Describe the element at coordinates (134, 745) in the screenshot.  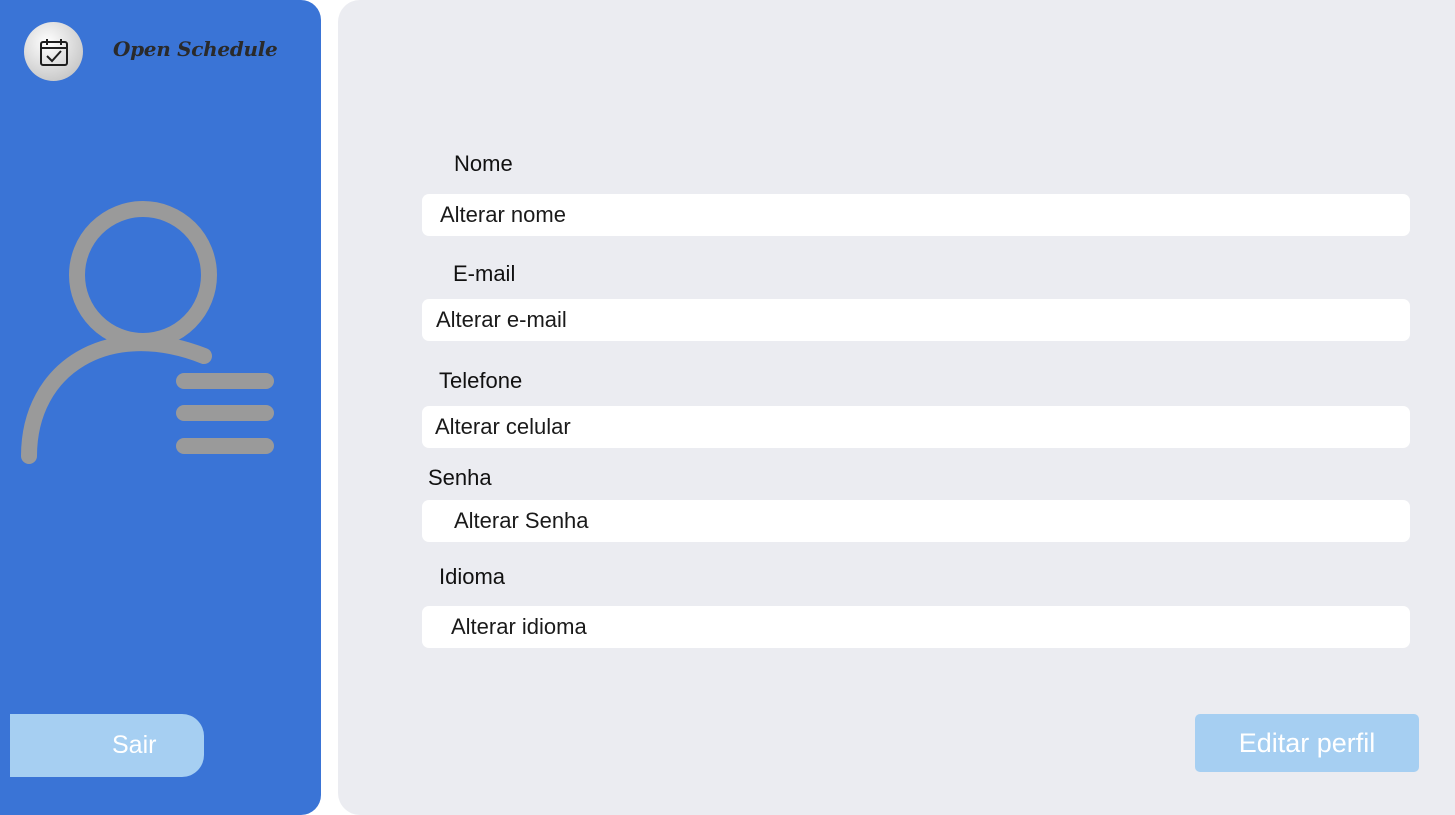
I see `logout-label: Sair` at that location.